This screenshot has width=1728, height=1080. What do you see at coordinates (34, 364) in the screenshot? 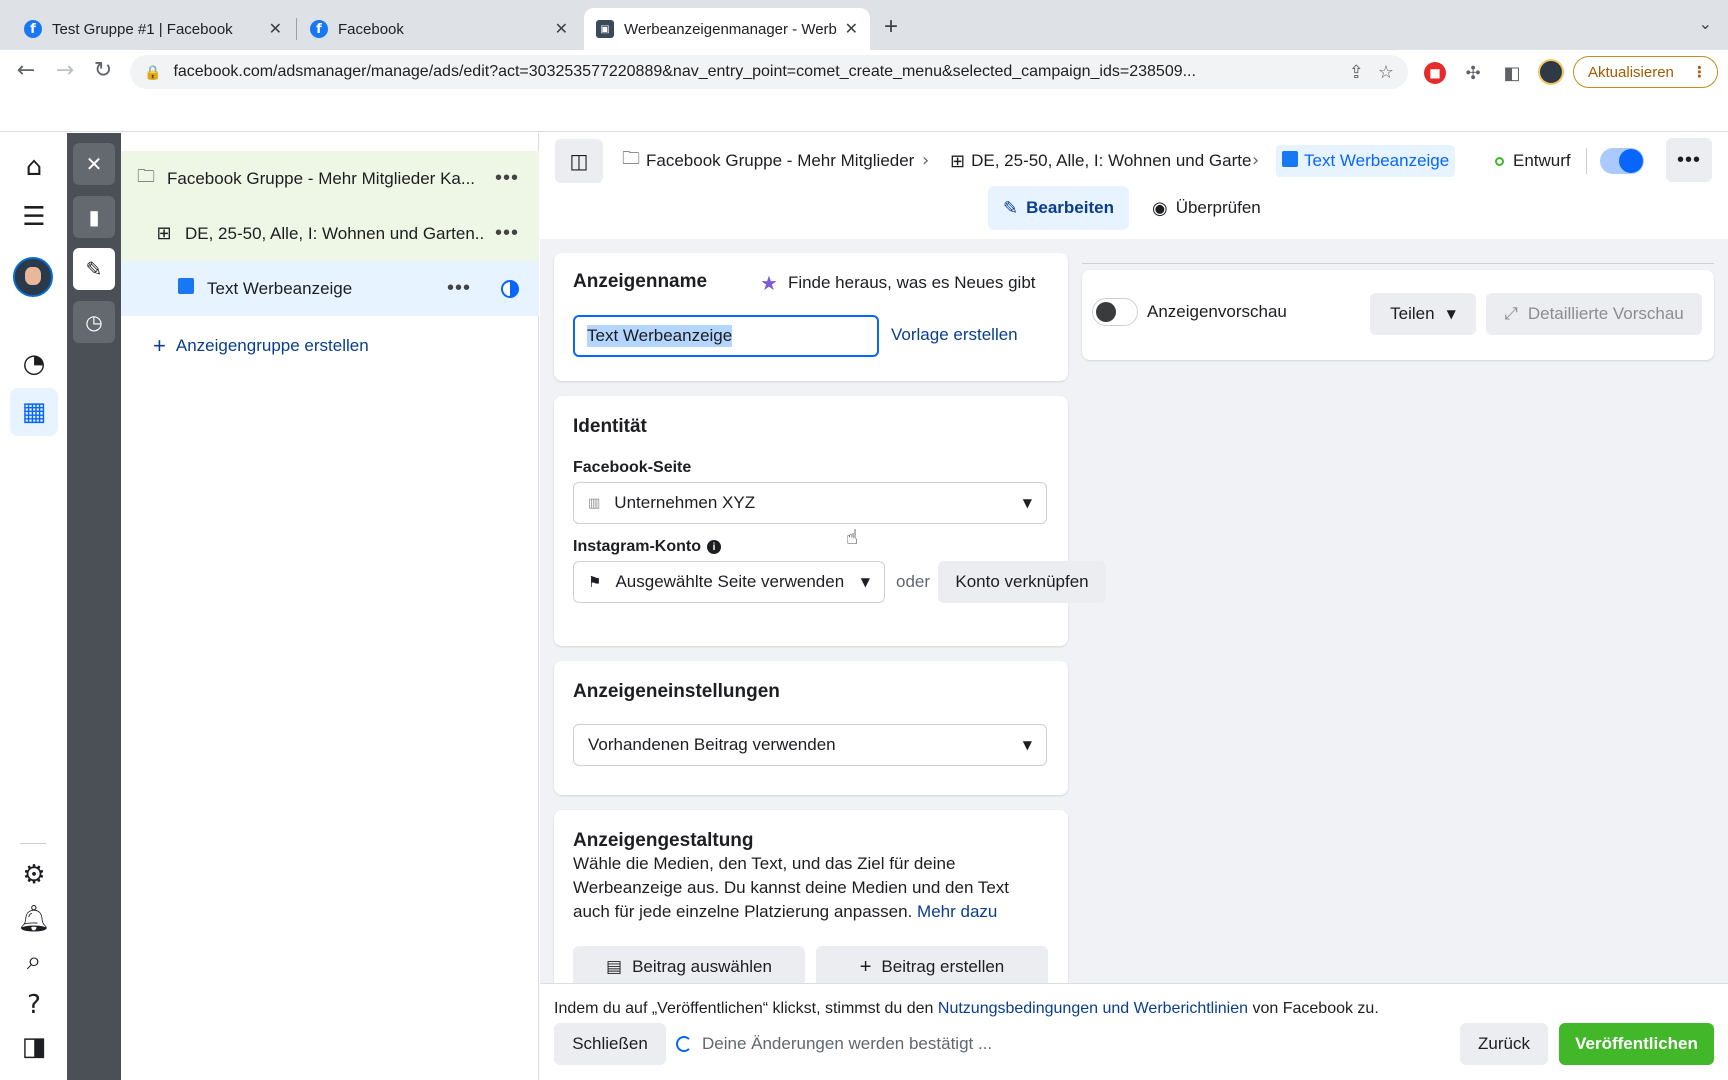
I see `performance-gauge-icon: ◔` at bounding box center [34, 364].